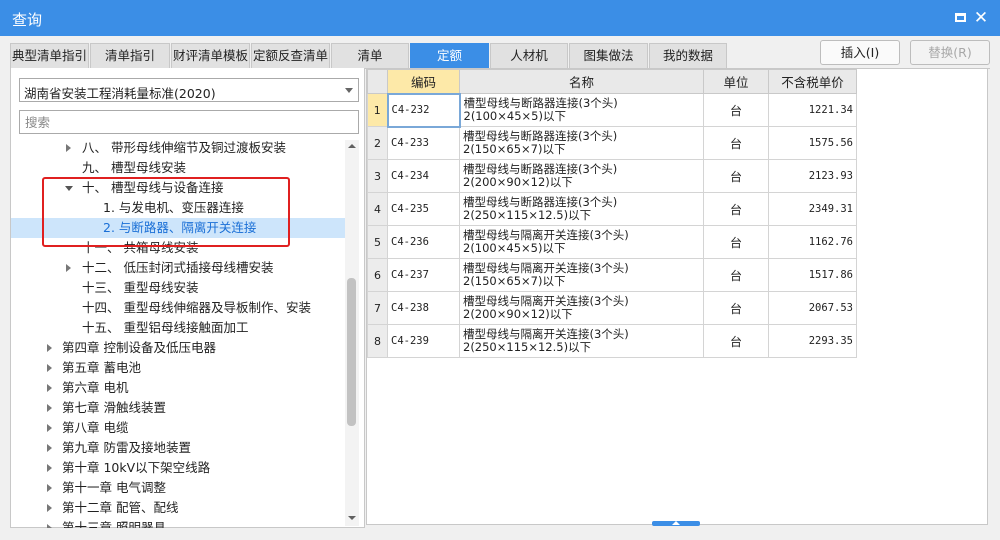 This screenshot has width=1000, height=540. What do you see at coordinates (736, 81) in the screenshot?
I see `column-header-unit: 单位` at bounding box center [736, 81].